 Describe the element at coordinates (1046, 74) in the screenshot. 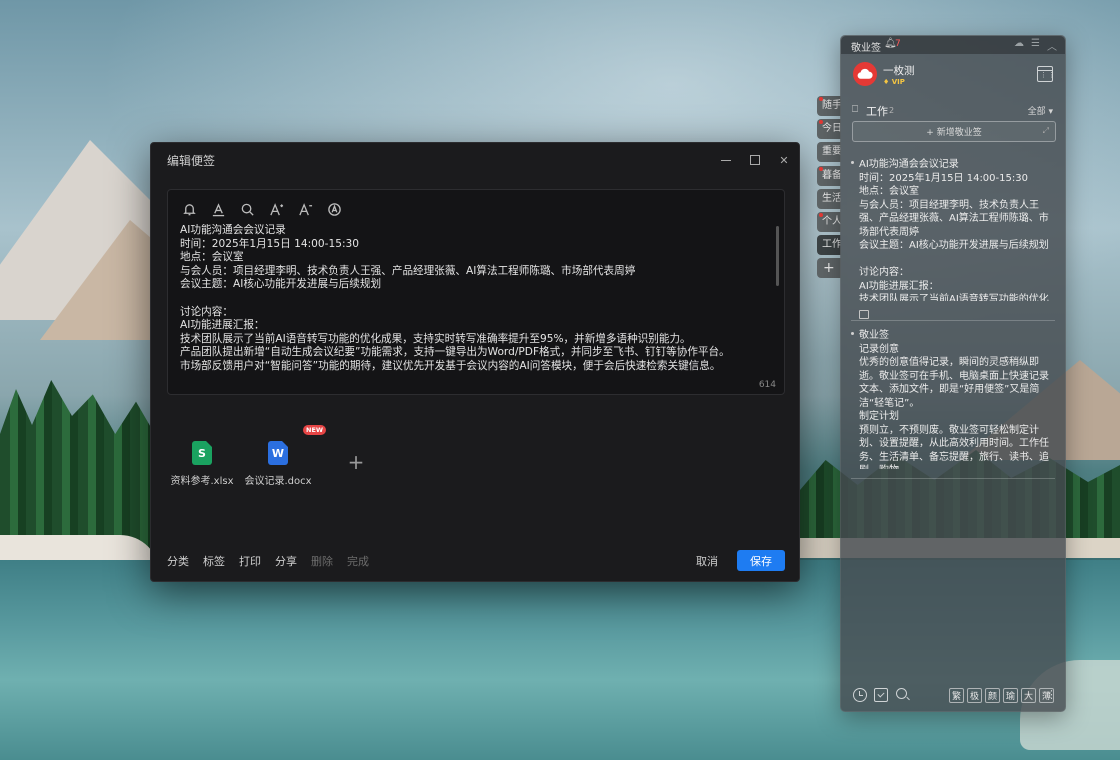

I see `calendar-icon` at that location.